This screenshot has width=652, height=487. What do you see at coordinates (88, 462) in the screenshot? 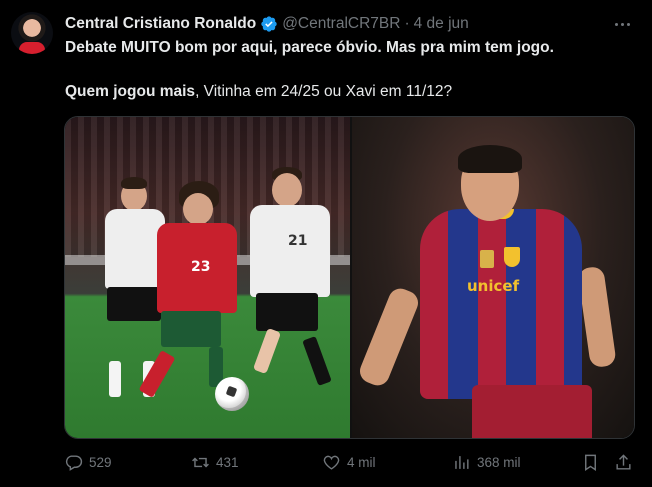
I see `reply-button: 529` at bounding box center [88, 462].